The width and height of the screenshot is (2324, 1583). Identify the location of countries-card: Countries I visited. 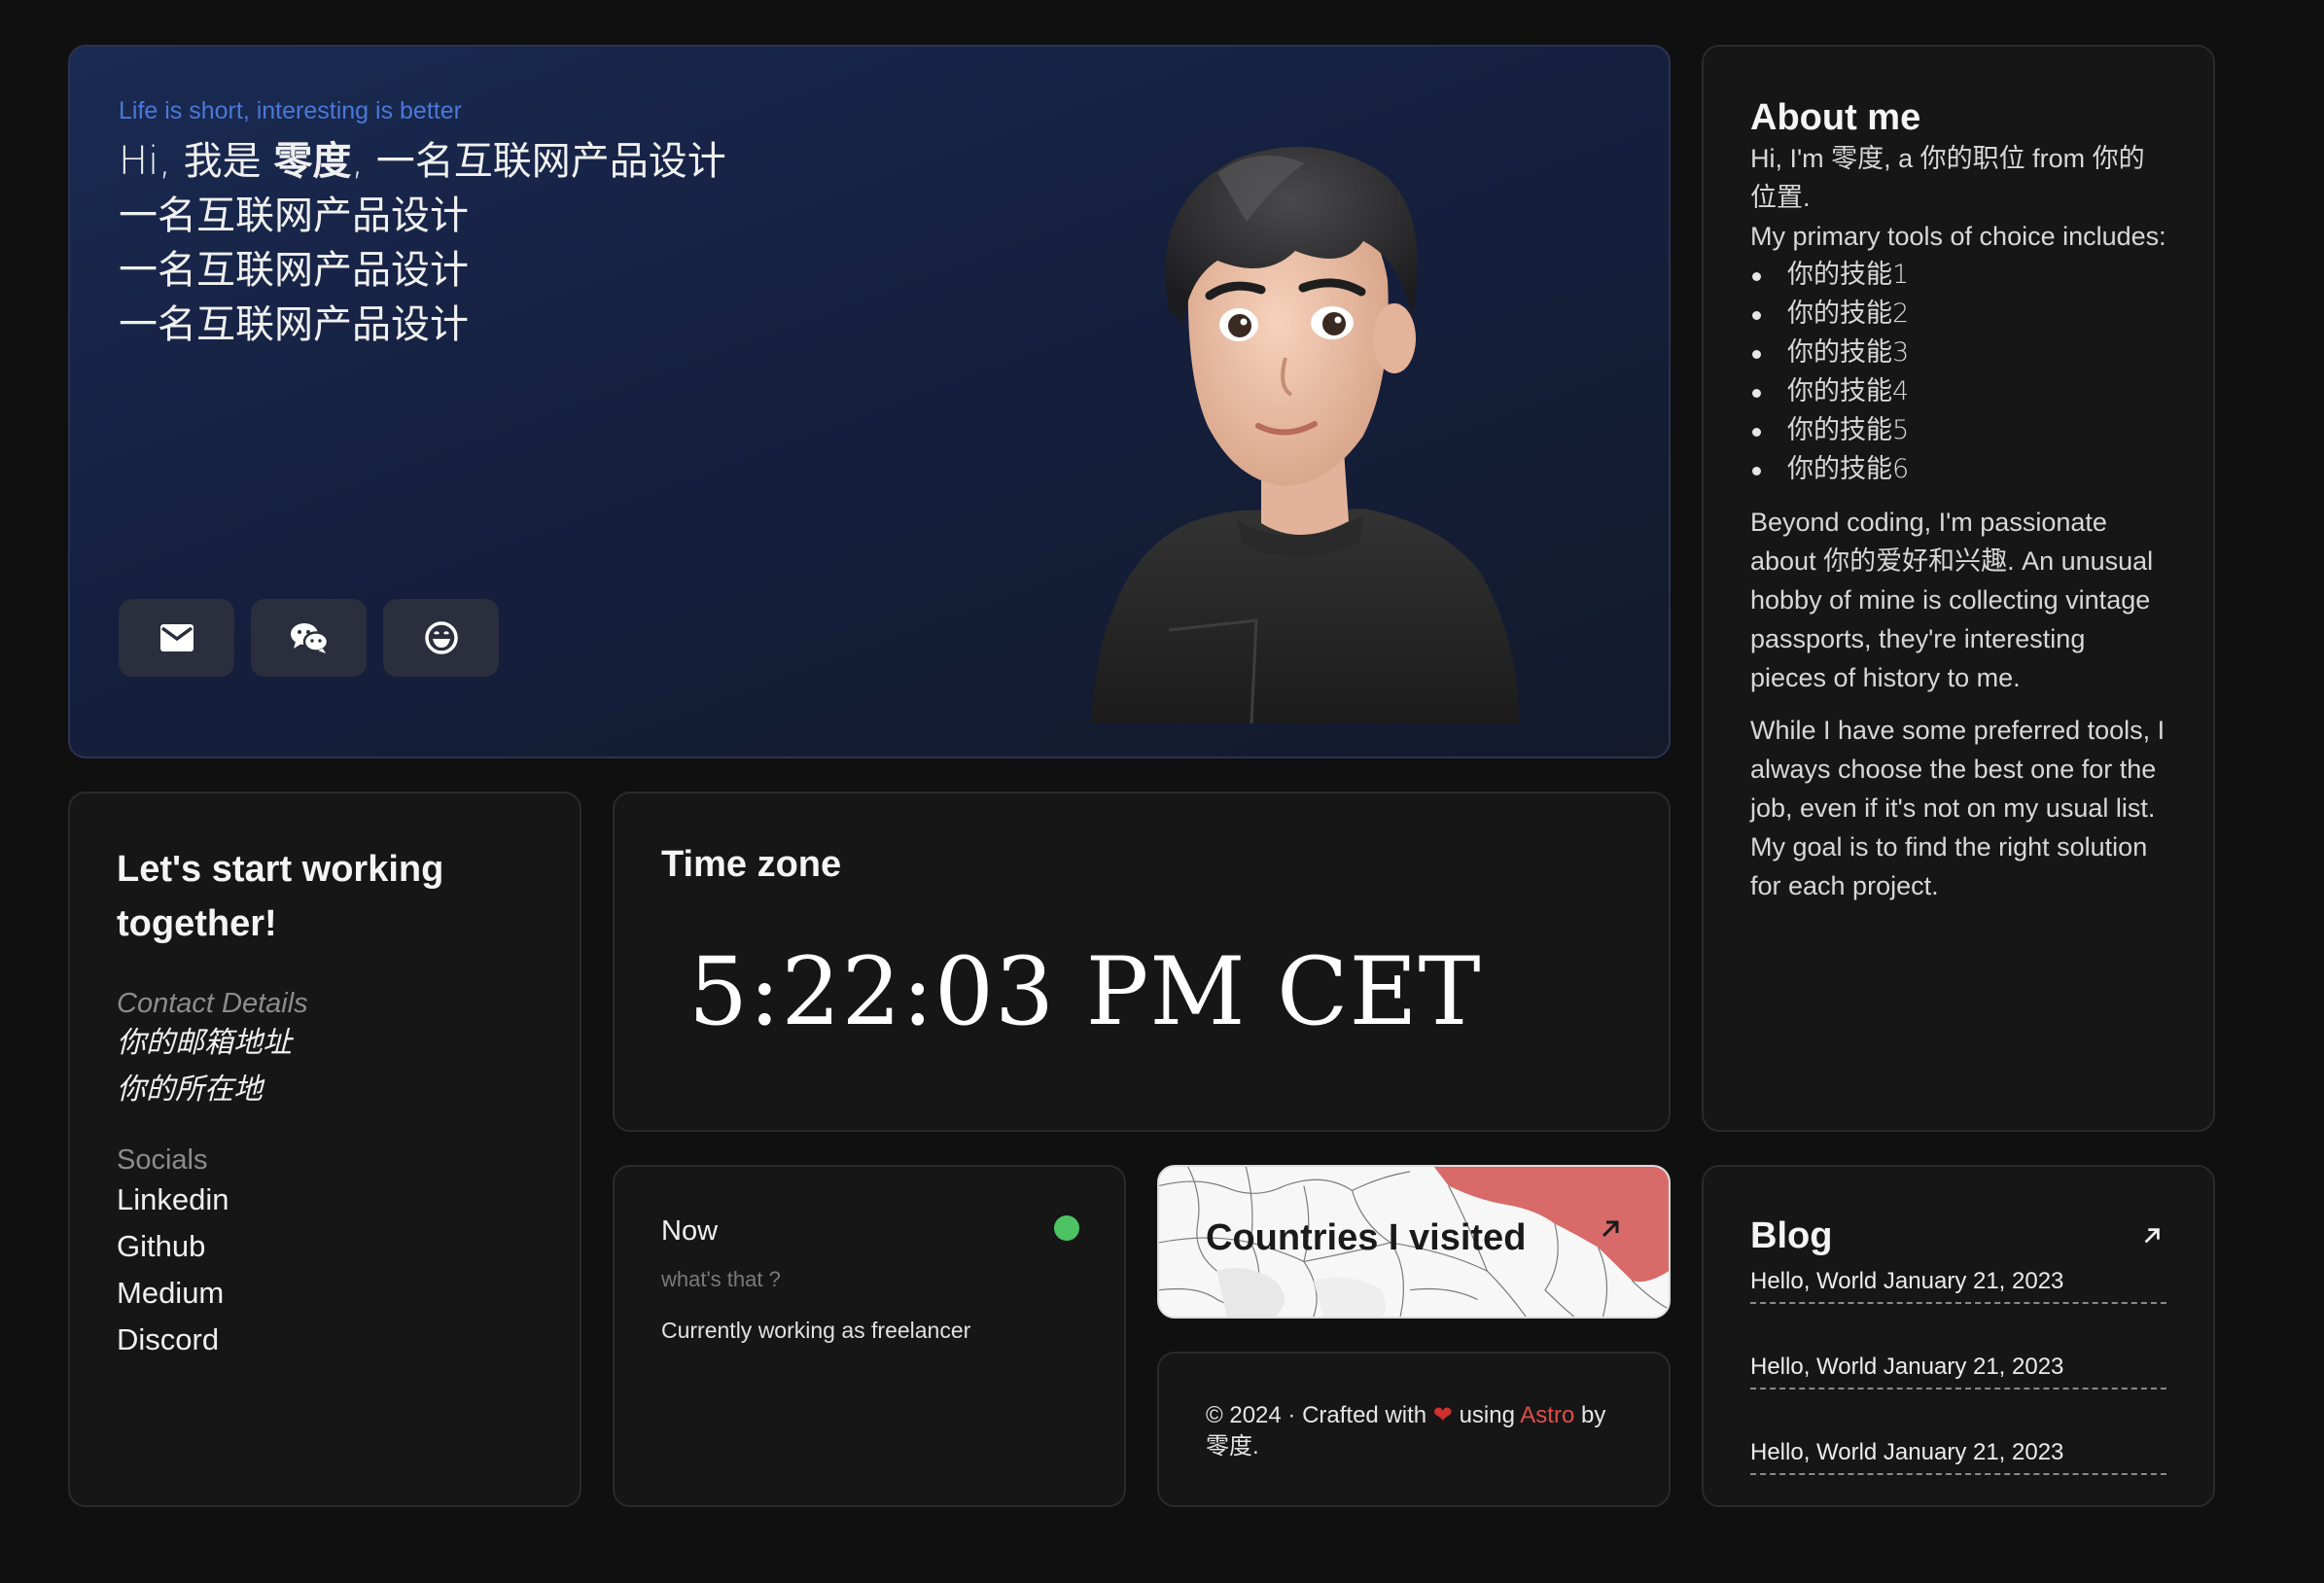
(1414, 1242).